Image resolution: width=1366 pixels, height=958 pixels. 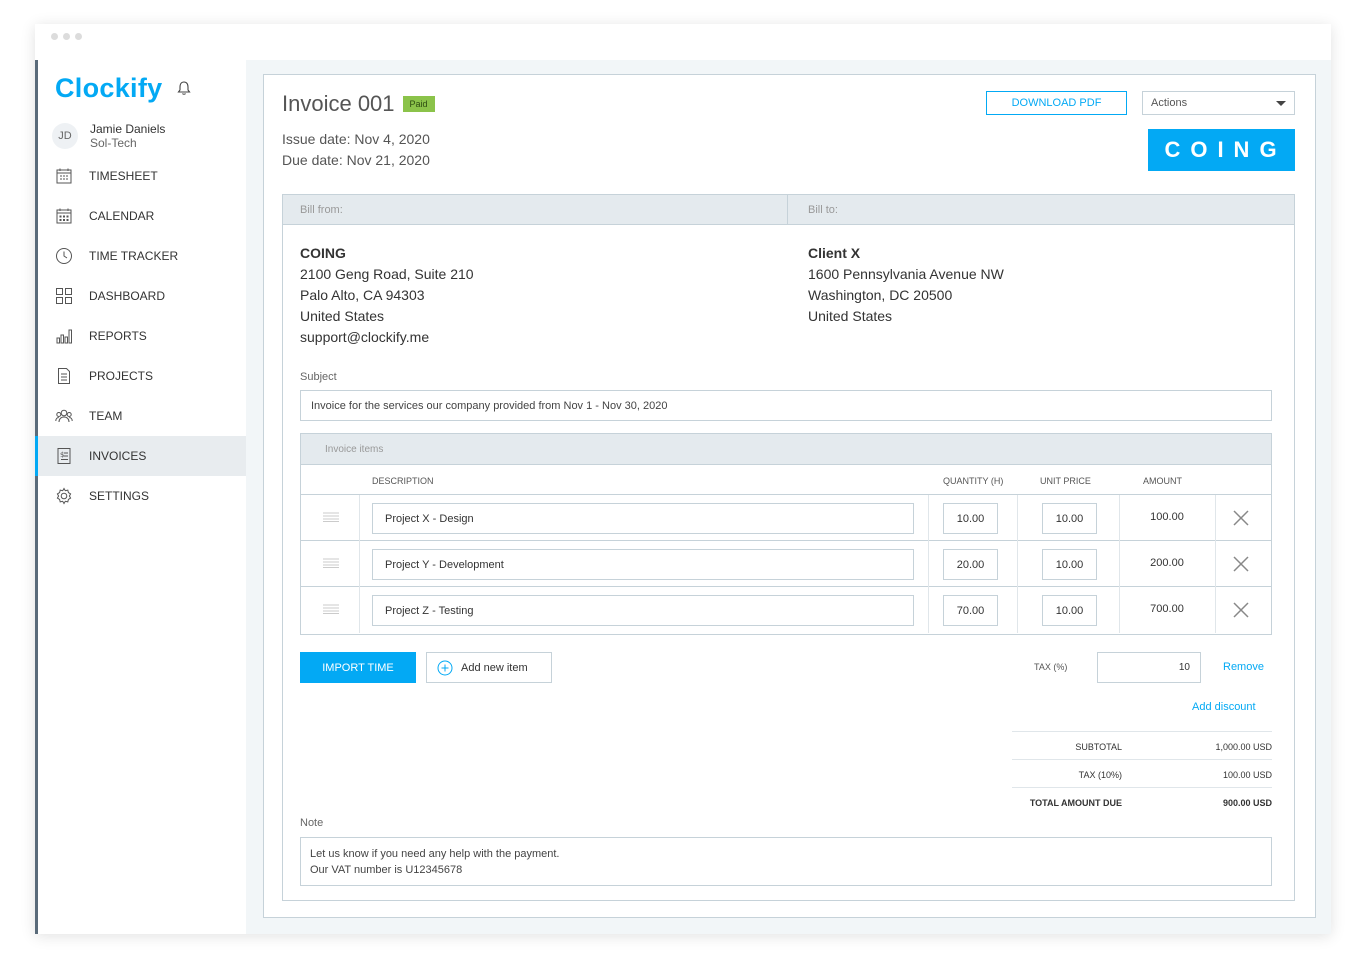 I want to click on sidebar-item-projects: PROJECTS, so click(x=142, y=376).